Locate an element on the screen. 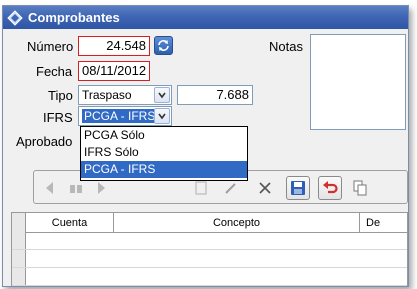 The image size is (417, 289). numero-field: 24.548 is located at coordinates (114, 46).